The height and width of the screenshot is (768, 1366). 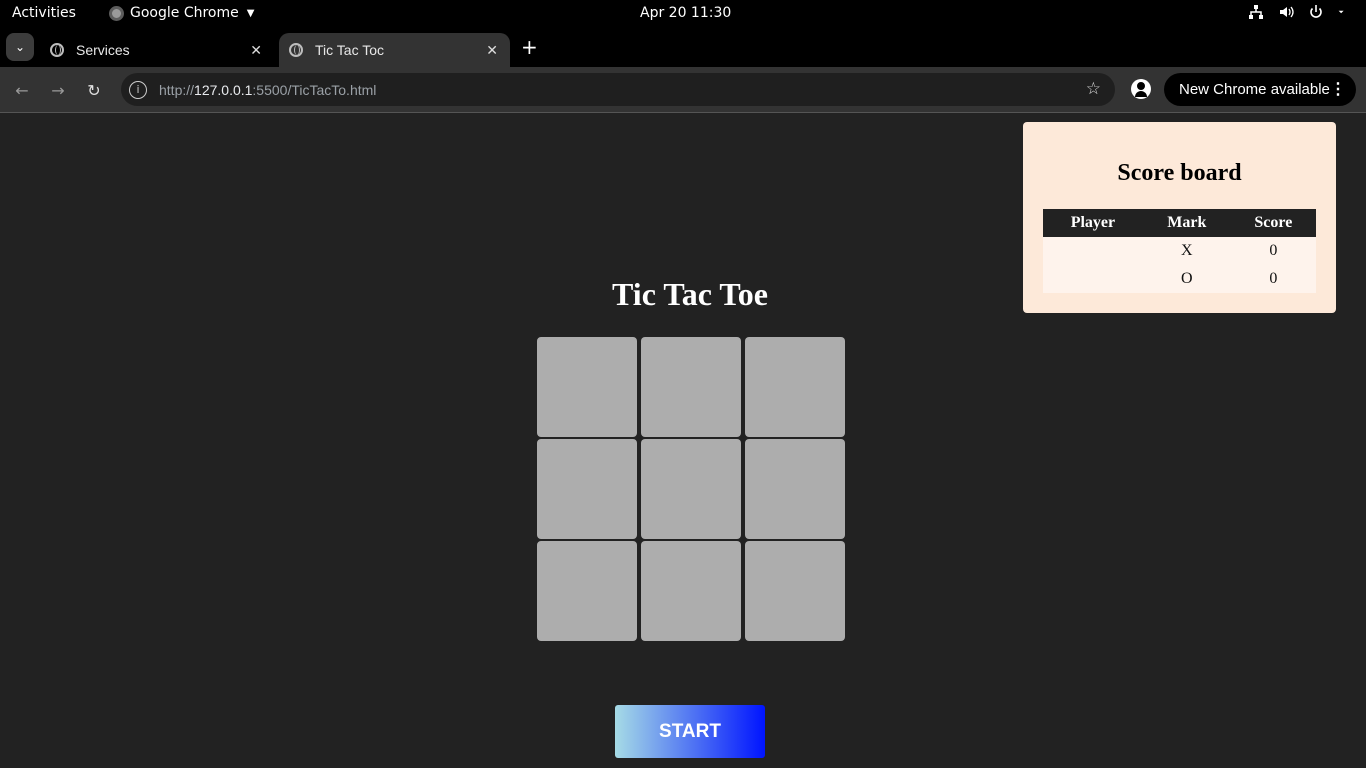 I want to click on clock: Apr 20 11:30, so click(x=685, y=13).